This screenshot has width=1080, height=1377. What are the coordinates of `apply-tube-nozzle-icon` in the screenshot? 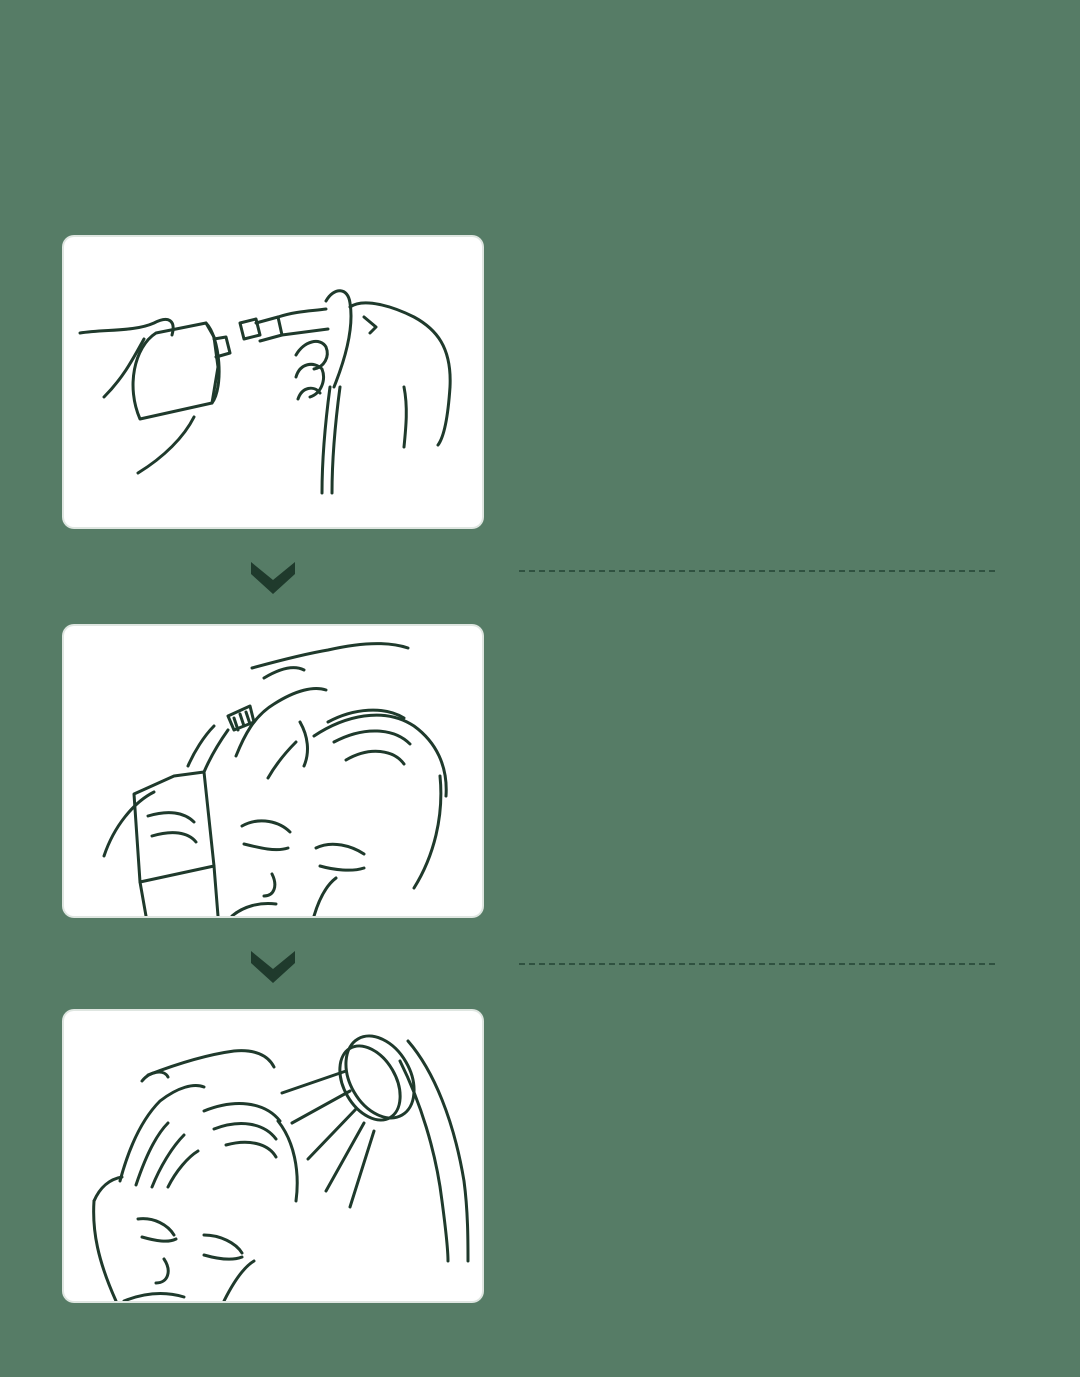 It's located at (265, 392).